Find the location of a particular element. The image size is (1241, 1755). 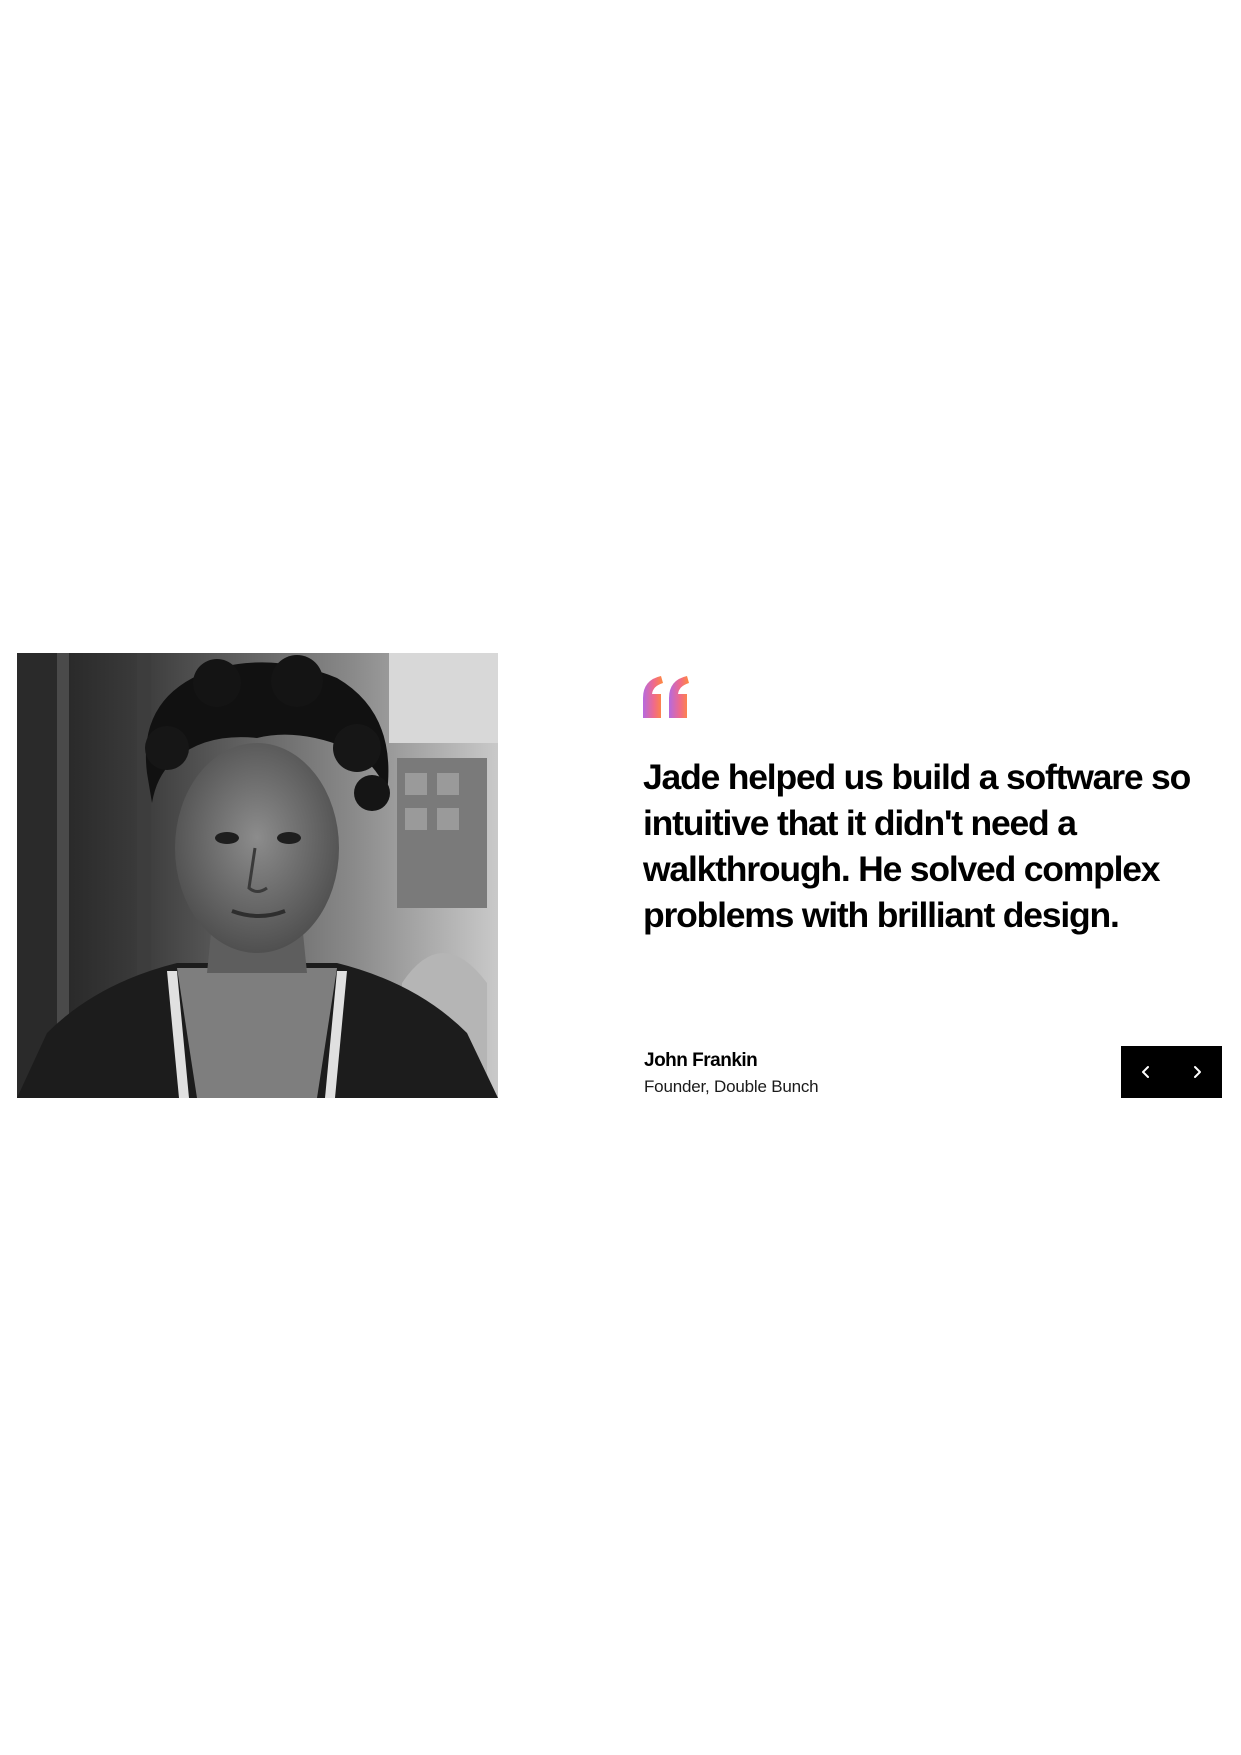

previous-button is located at coordinates (1146, 1072).